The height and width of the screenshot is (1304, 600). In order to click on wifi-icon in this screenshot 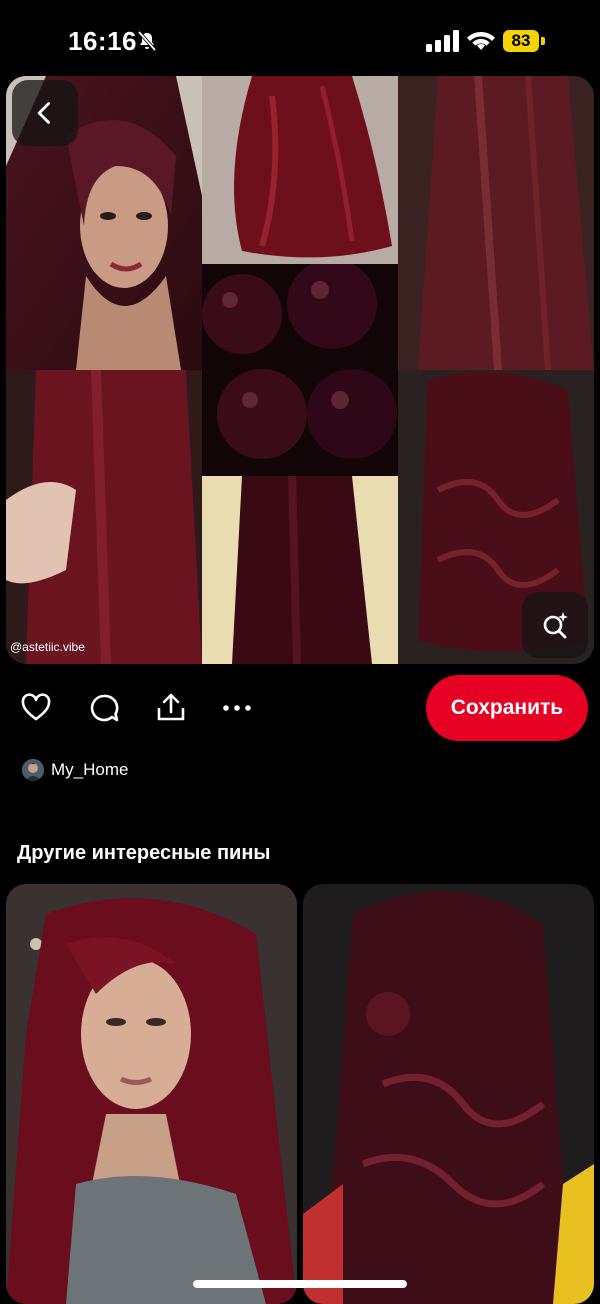, I will do `click(481, 40)`.